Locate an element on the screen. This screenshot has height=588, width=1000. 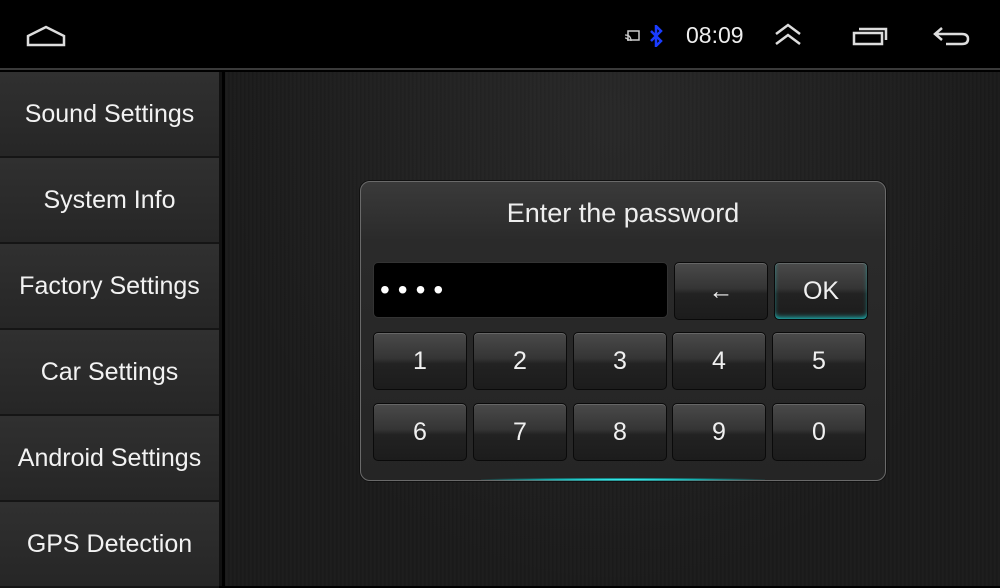
key-4: 4 is located at coordinates (719, 361).